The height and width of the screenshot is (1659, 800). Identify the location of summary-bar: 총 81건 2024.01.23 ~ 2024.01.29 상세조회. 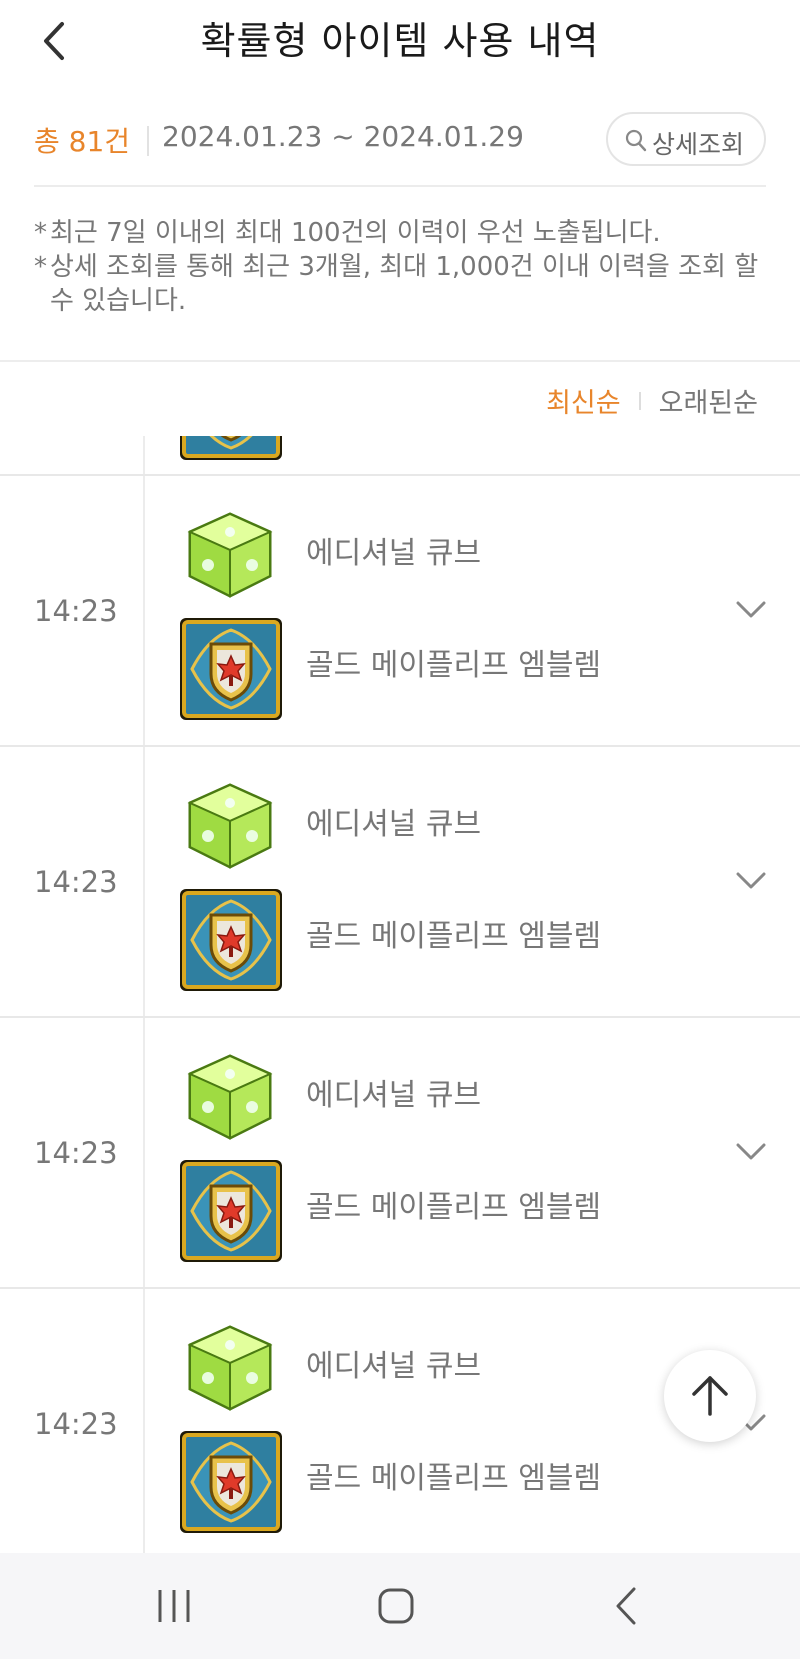
(400, 150).